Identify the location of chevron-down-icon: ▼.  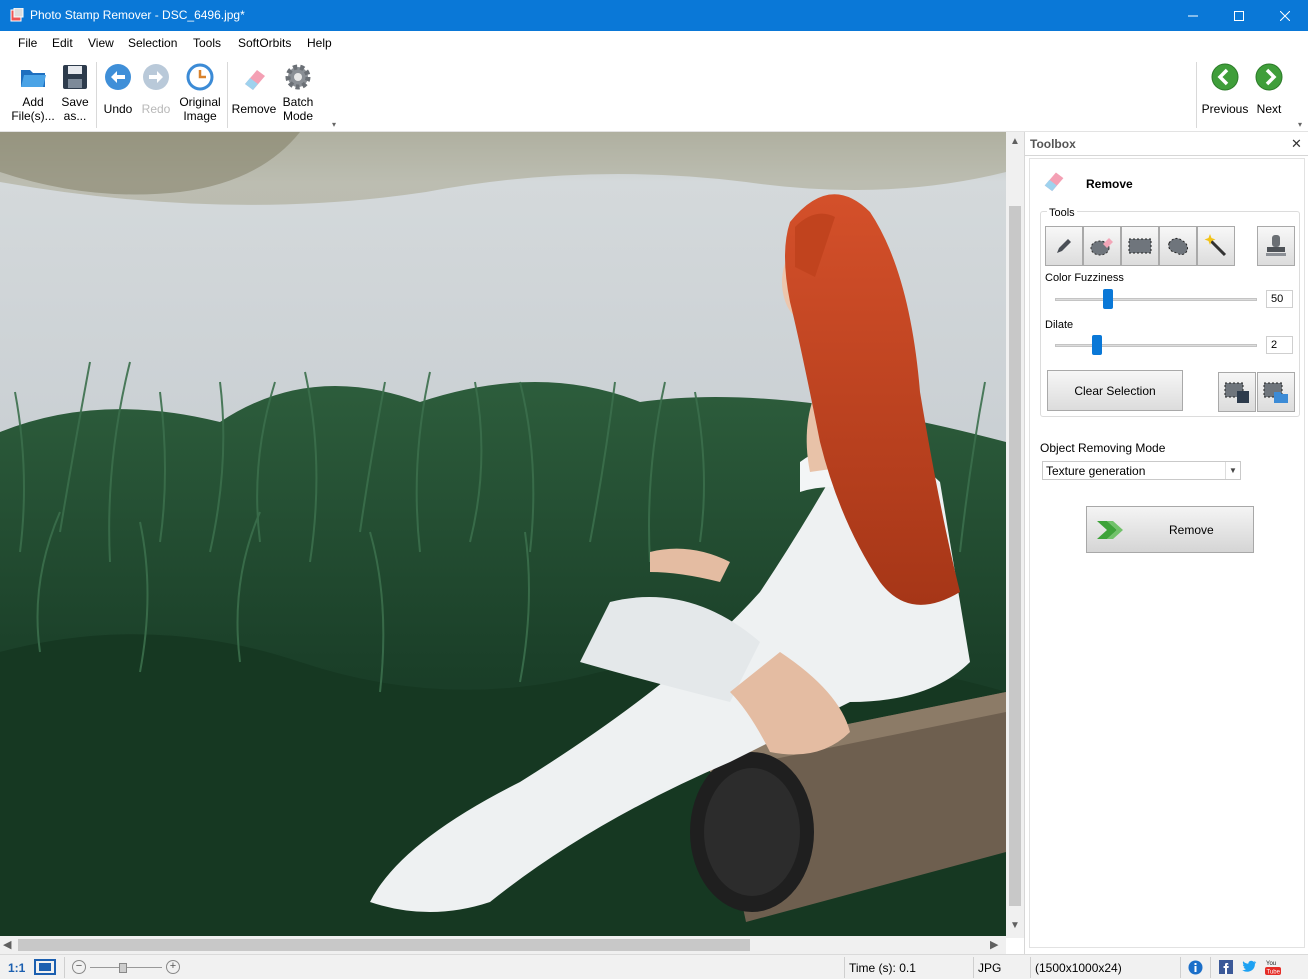
(1232, 470).